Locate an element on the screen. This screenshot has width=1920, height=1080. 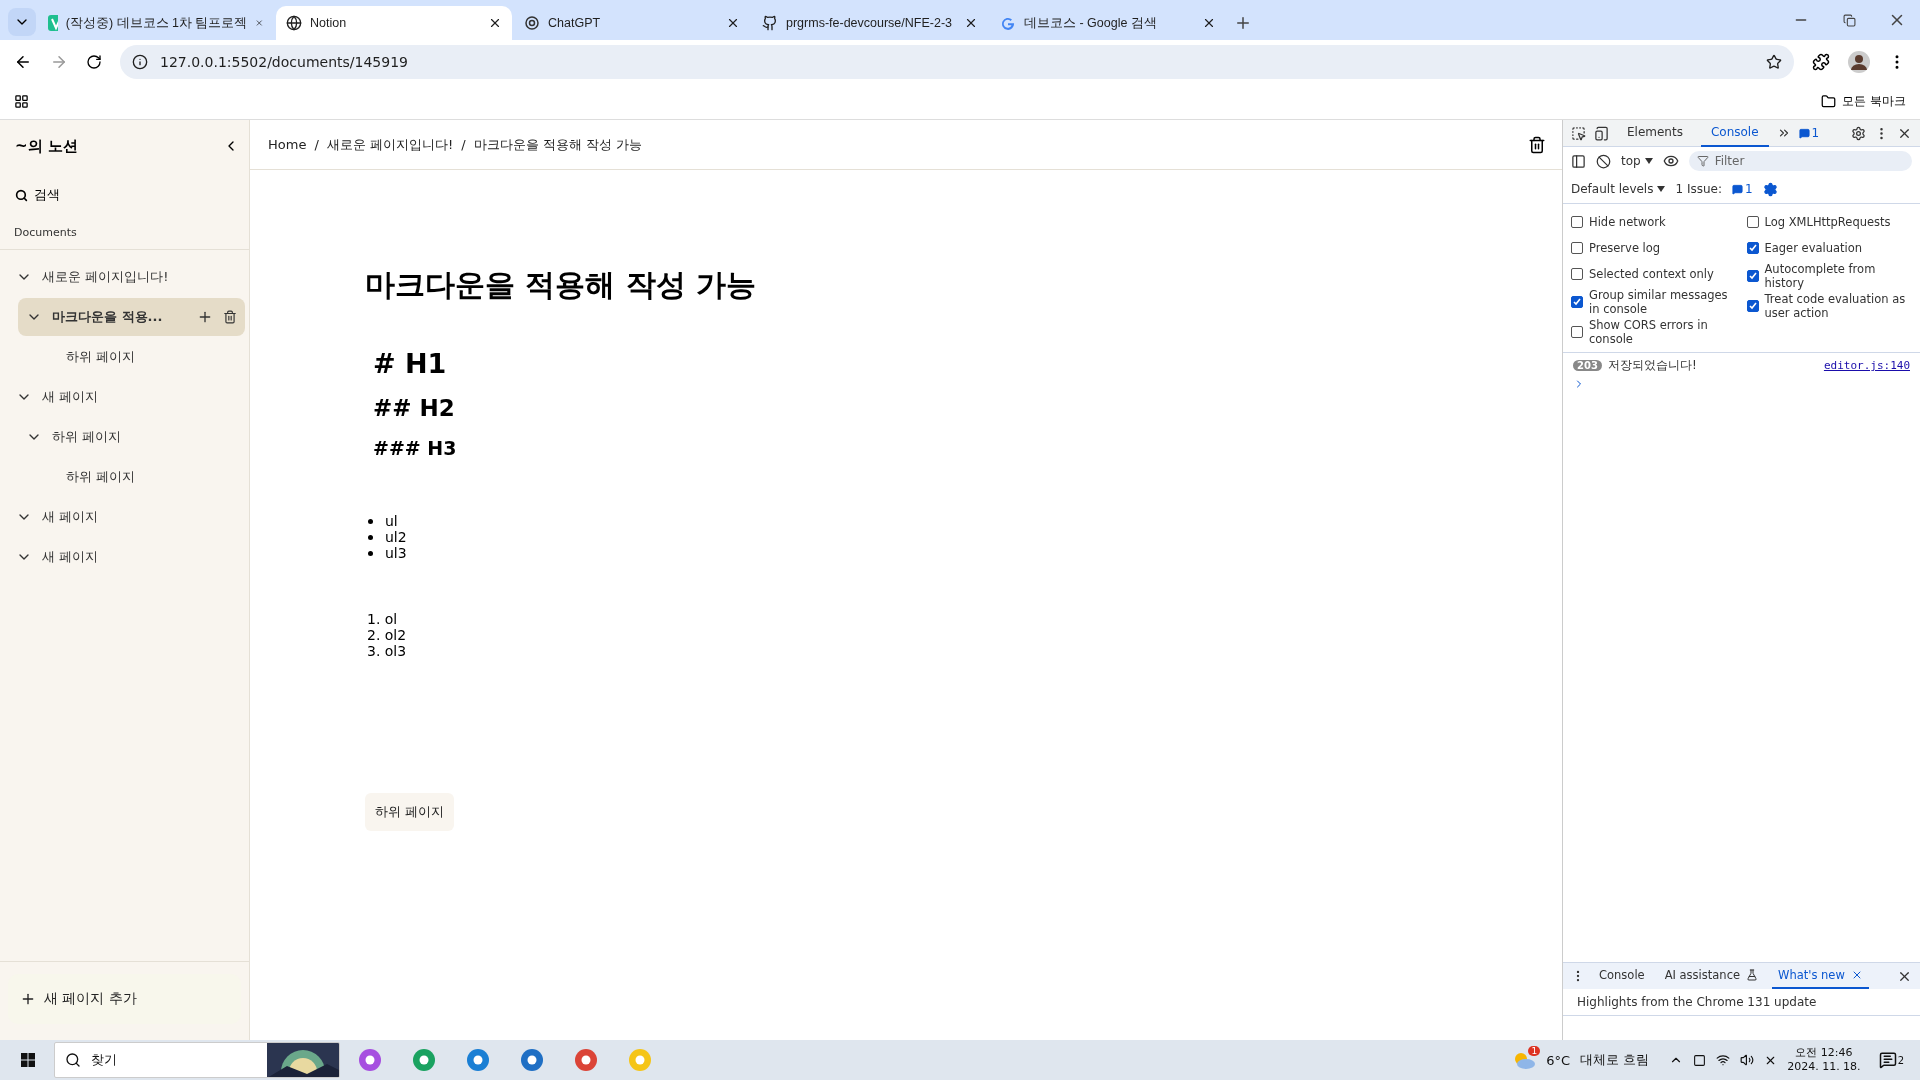
heading-text: # H1 is located at coordinates (410, 363).